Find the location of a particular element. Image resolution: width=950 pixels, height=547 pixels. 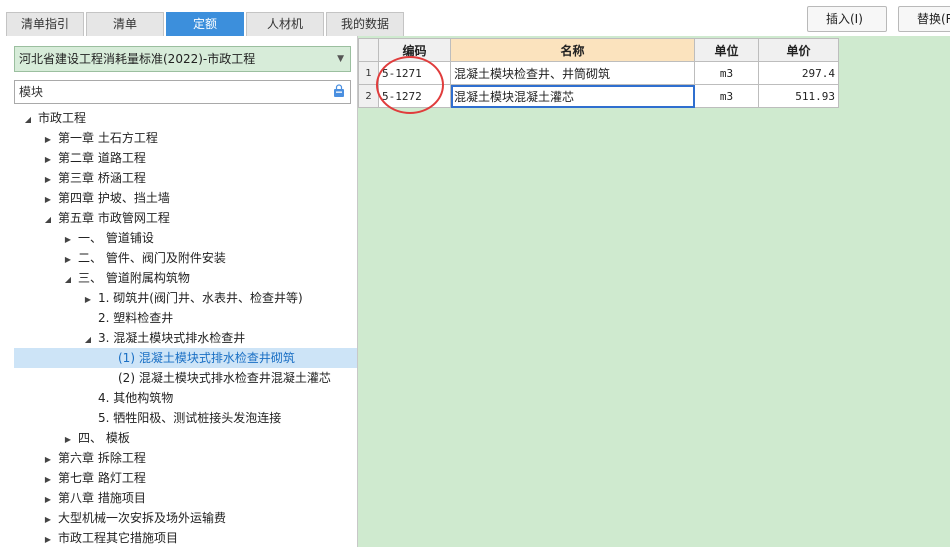

tree-item-label: 四、 模板 is located at coordinates (104, 438).